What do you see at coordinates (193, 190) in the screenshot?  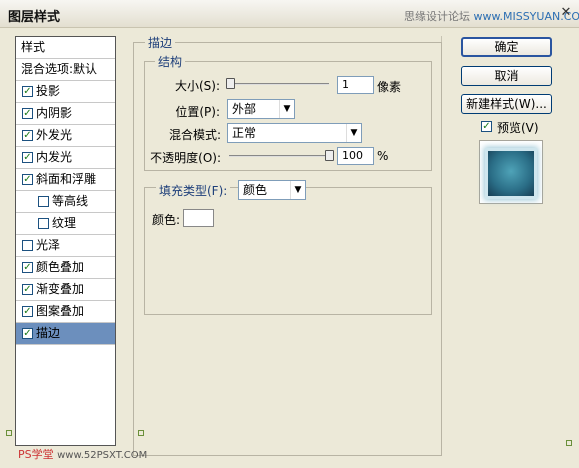 I see `fill-type-label: 填充类型(F):` at bounding box center [193, 190].